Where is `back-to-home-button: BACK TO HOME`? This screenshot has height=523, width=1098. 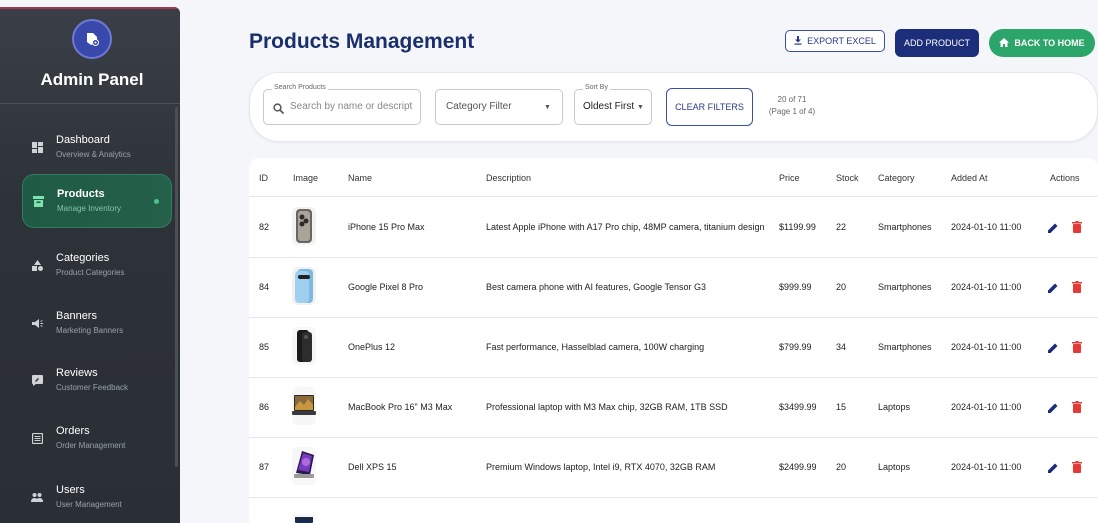
back-to-home-button: BACK TO HOME is located at coordinates (1042, 43).